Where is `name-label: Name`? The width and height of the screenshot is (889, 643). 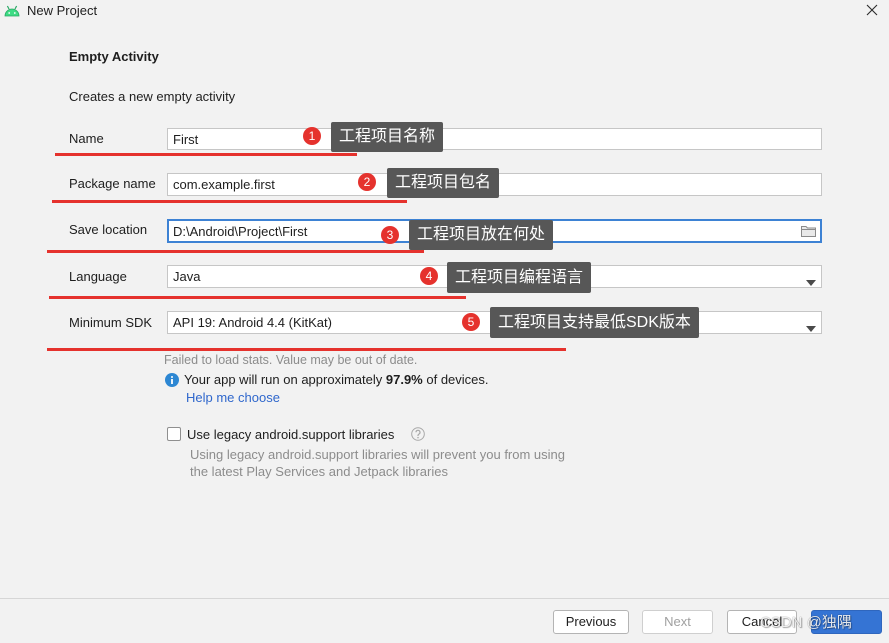 name-label: Name is located at coordinates (86, 138).